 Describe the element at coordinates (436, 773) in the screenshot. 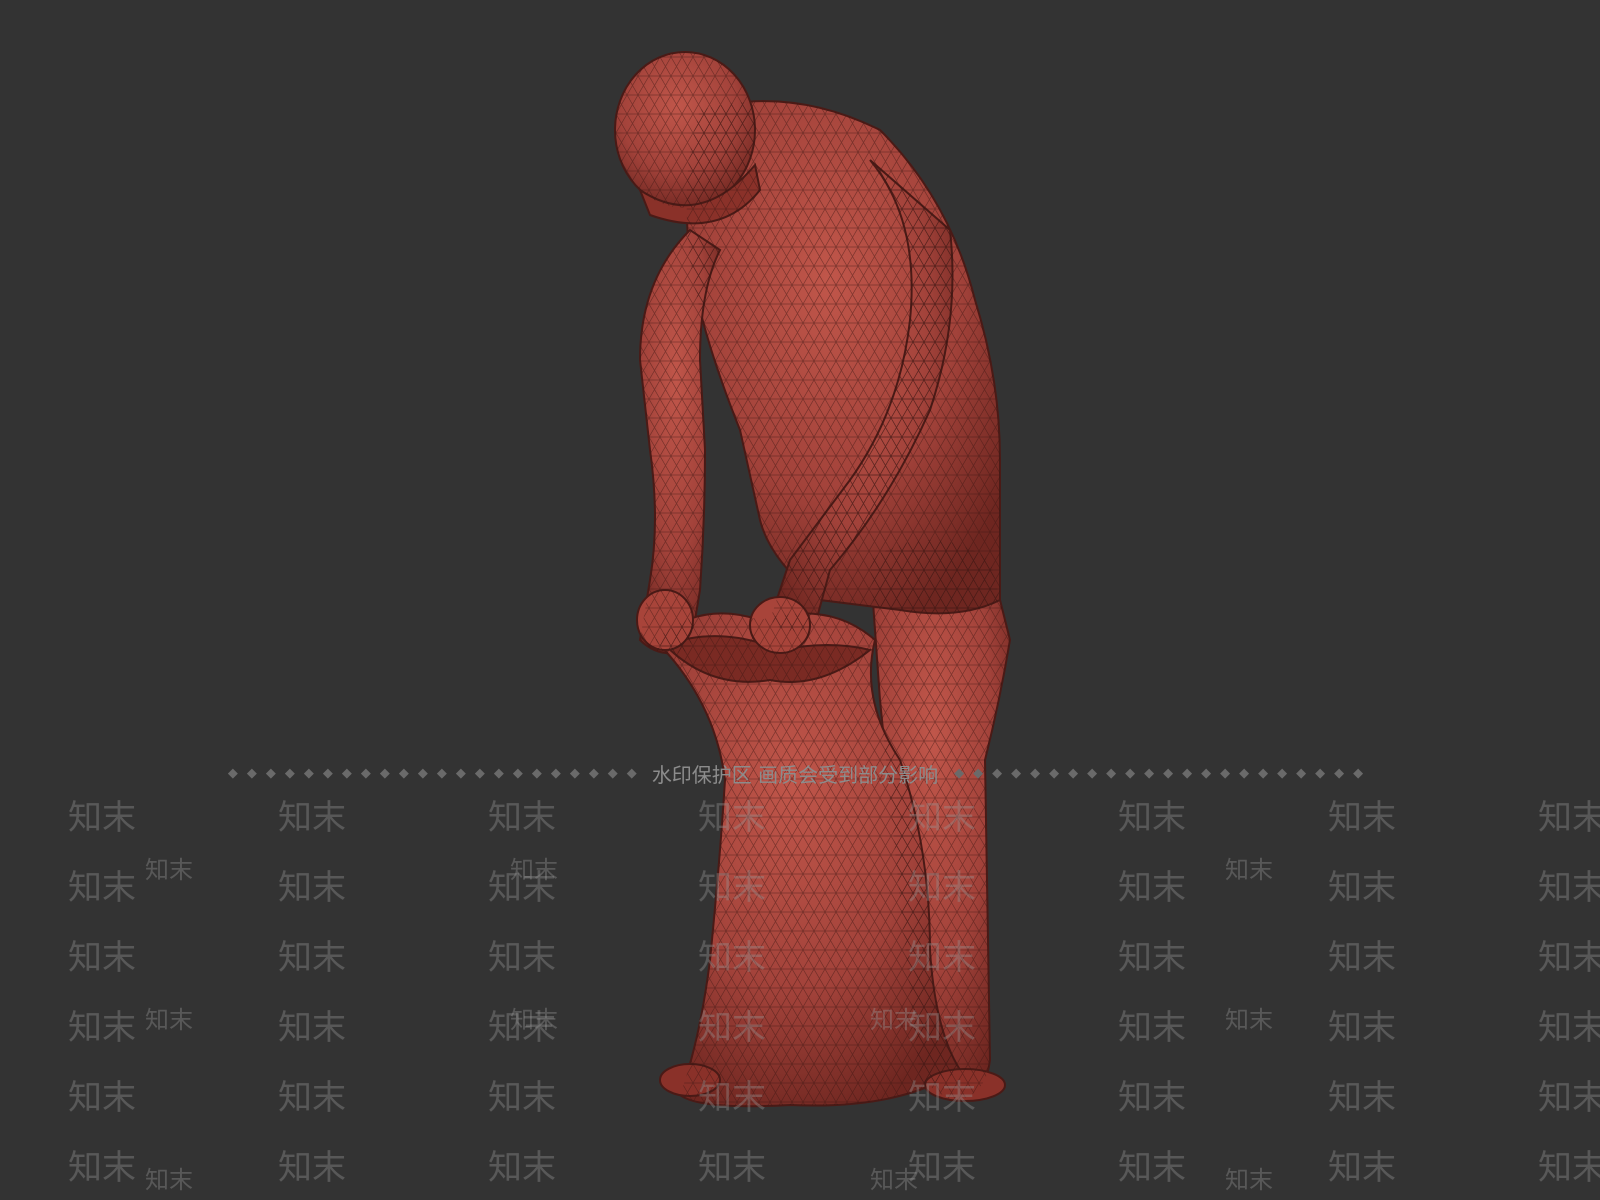

I see `watermark-dots-left: ◆◆◆◆◆◆◆◆◆◆◆◆◆◆◆◆◆◆◆◆◆◆` at that location.